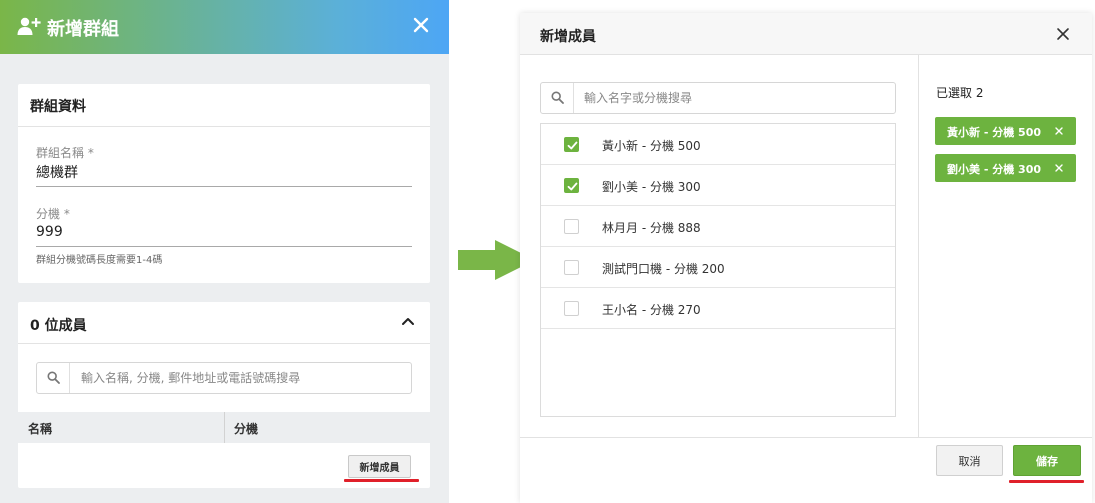 The width and height of the screenshot is (1095, 503). I want to click on column-separator, so click(224, 427).